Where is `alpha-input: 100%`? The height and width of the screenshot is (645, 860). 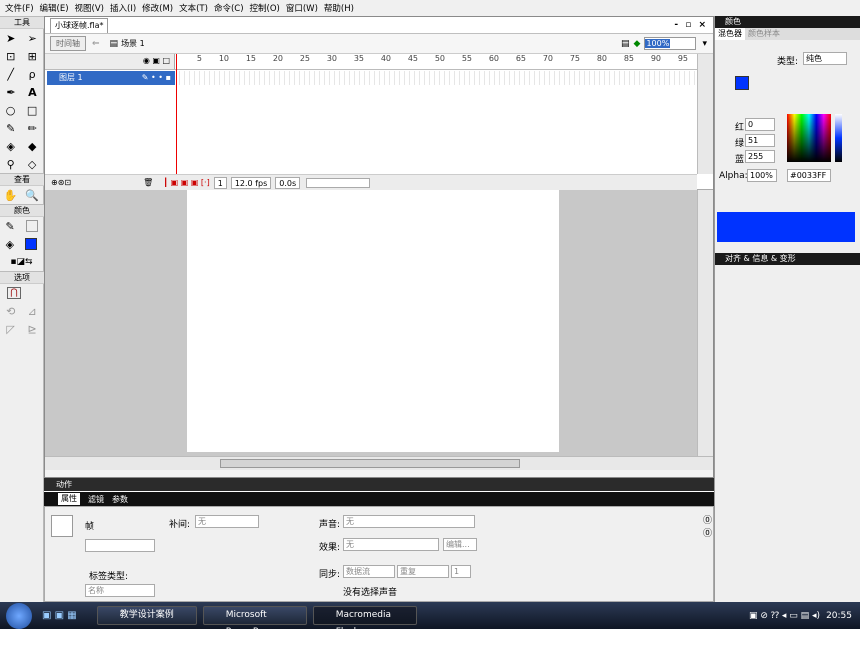 alpha-input: 100% is located at coordinates (762, 175).